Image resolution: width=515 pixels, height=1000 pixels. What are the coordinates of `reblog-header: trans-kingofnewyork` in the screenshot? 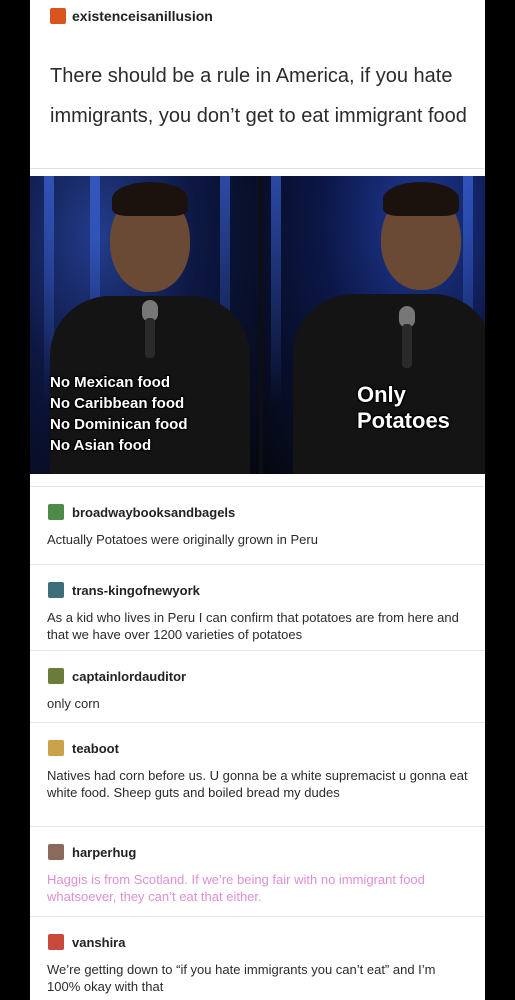 It's located at (124, 590).